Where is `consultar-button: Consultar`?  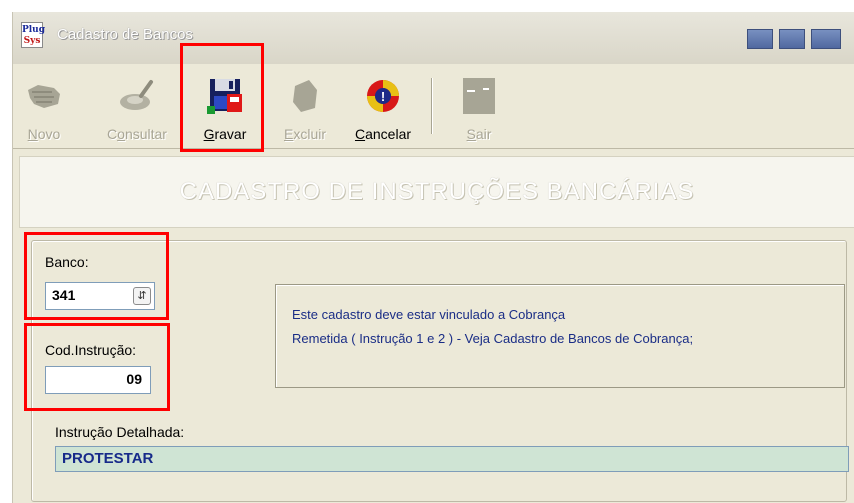 consultar-button: Consultar is located at coordinates (137, 106).